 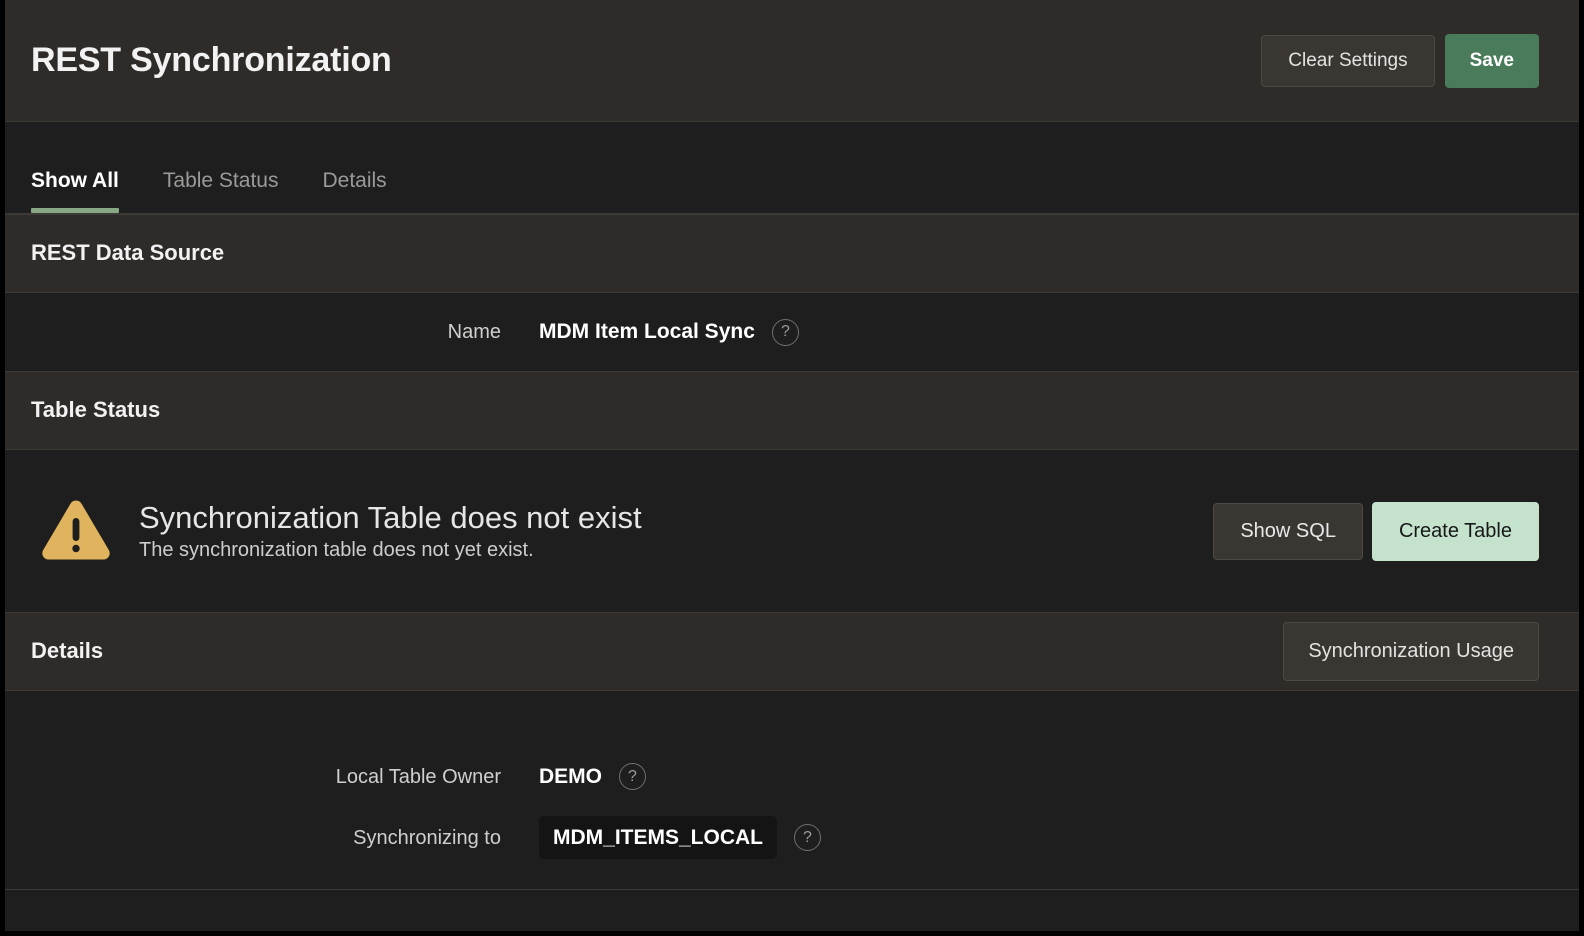 I want to click on name-value: MDM Item Local Sync, so click(x=647, y=332).